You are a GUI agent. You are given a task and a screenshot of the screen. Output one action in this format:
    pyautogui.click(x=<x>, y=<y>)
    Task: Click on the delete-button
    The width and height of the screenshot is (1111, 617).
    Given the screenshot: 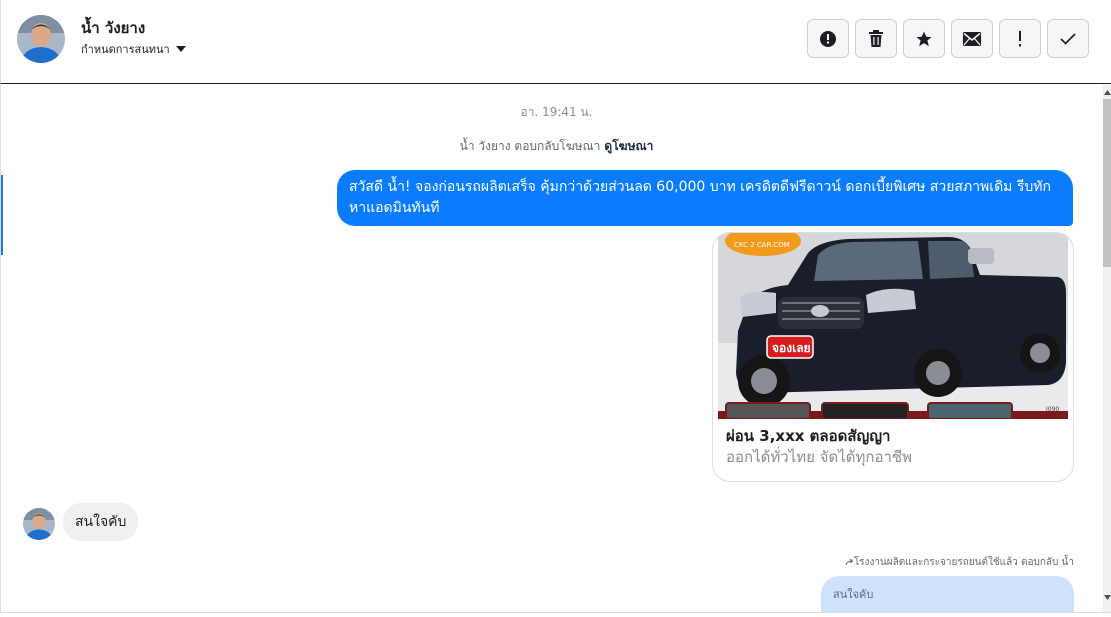 What is the action you would take?
    pyautogui.click(x=876, y=38)
    